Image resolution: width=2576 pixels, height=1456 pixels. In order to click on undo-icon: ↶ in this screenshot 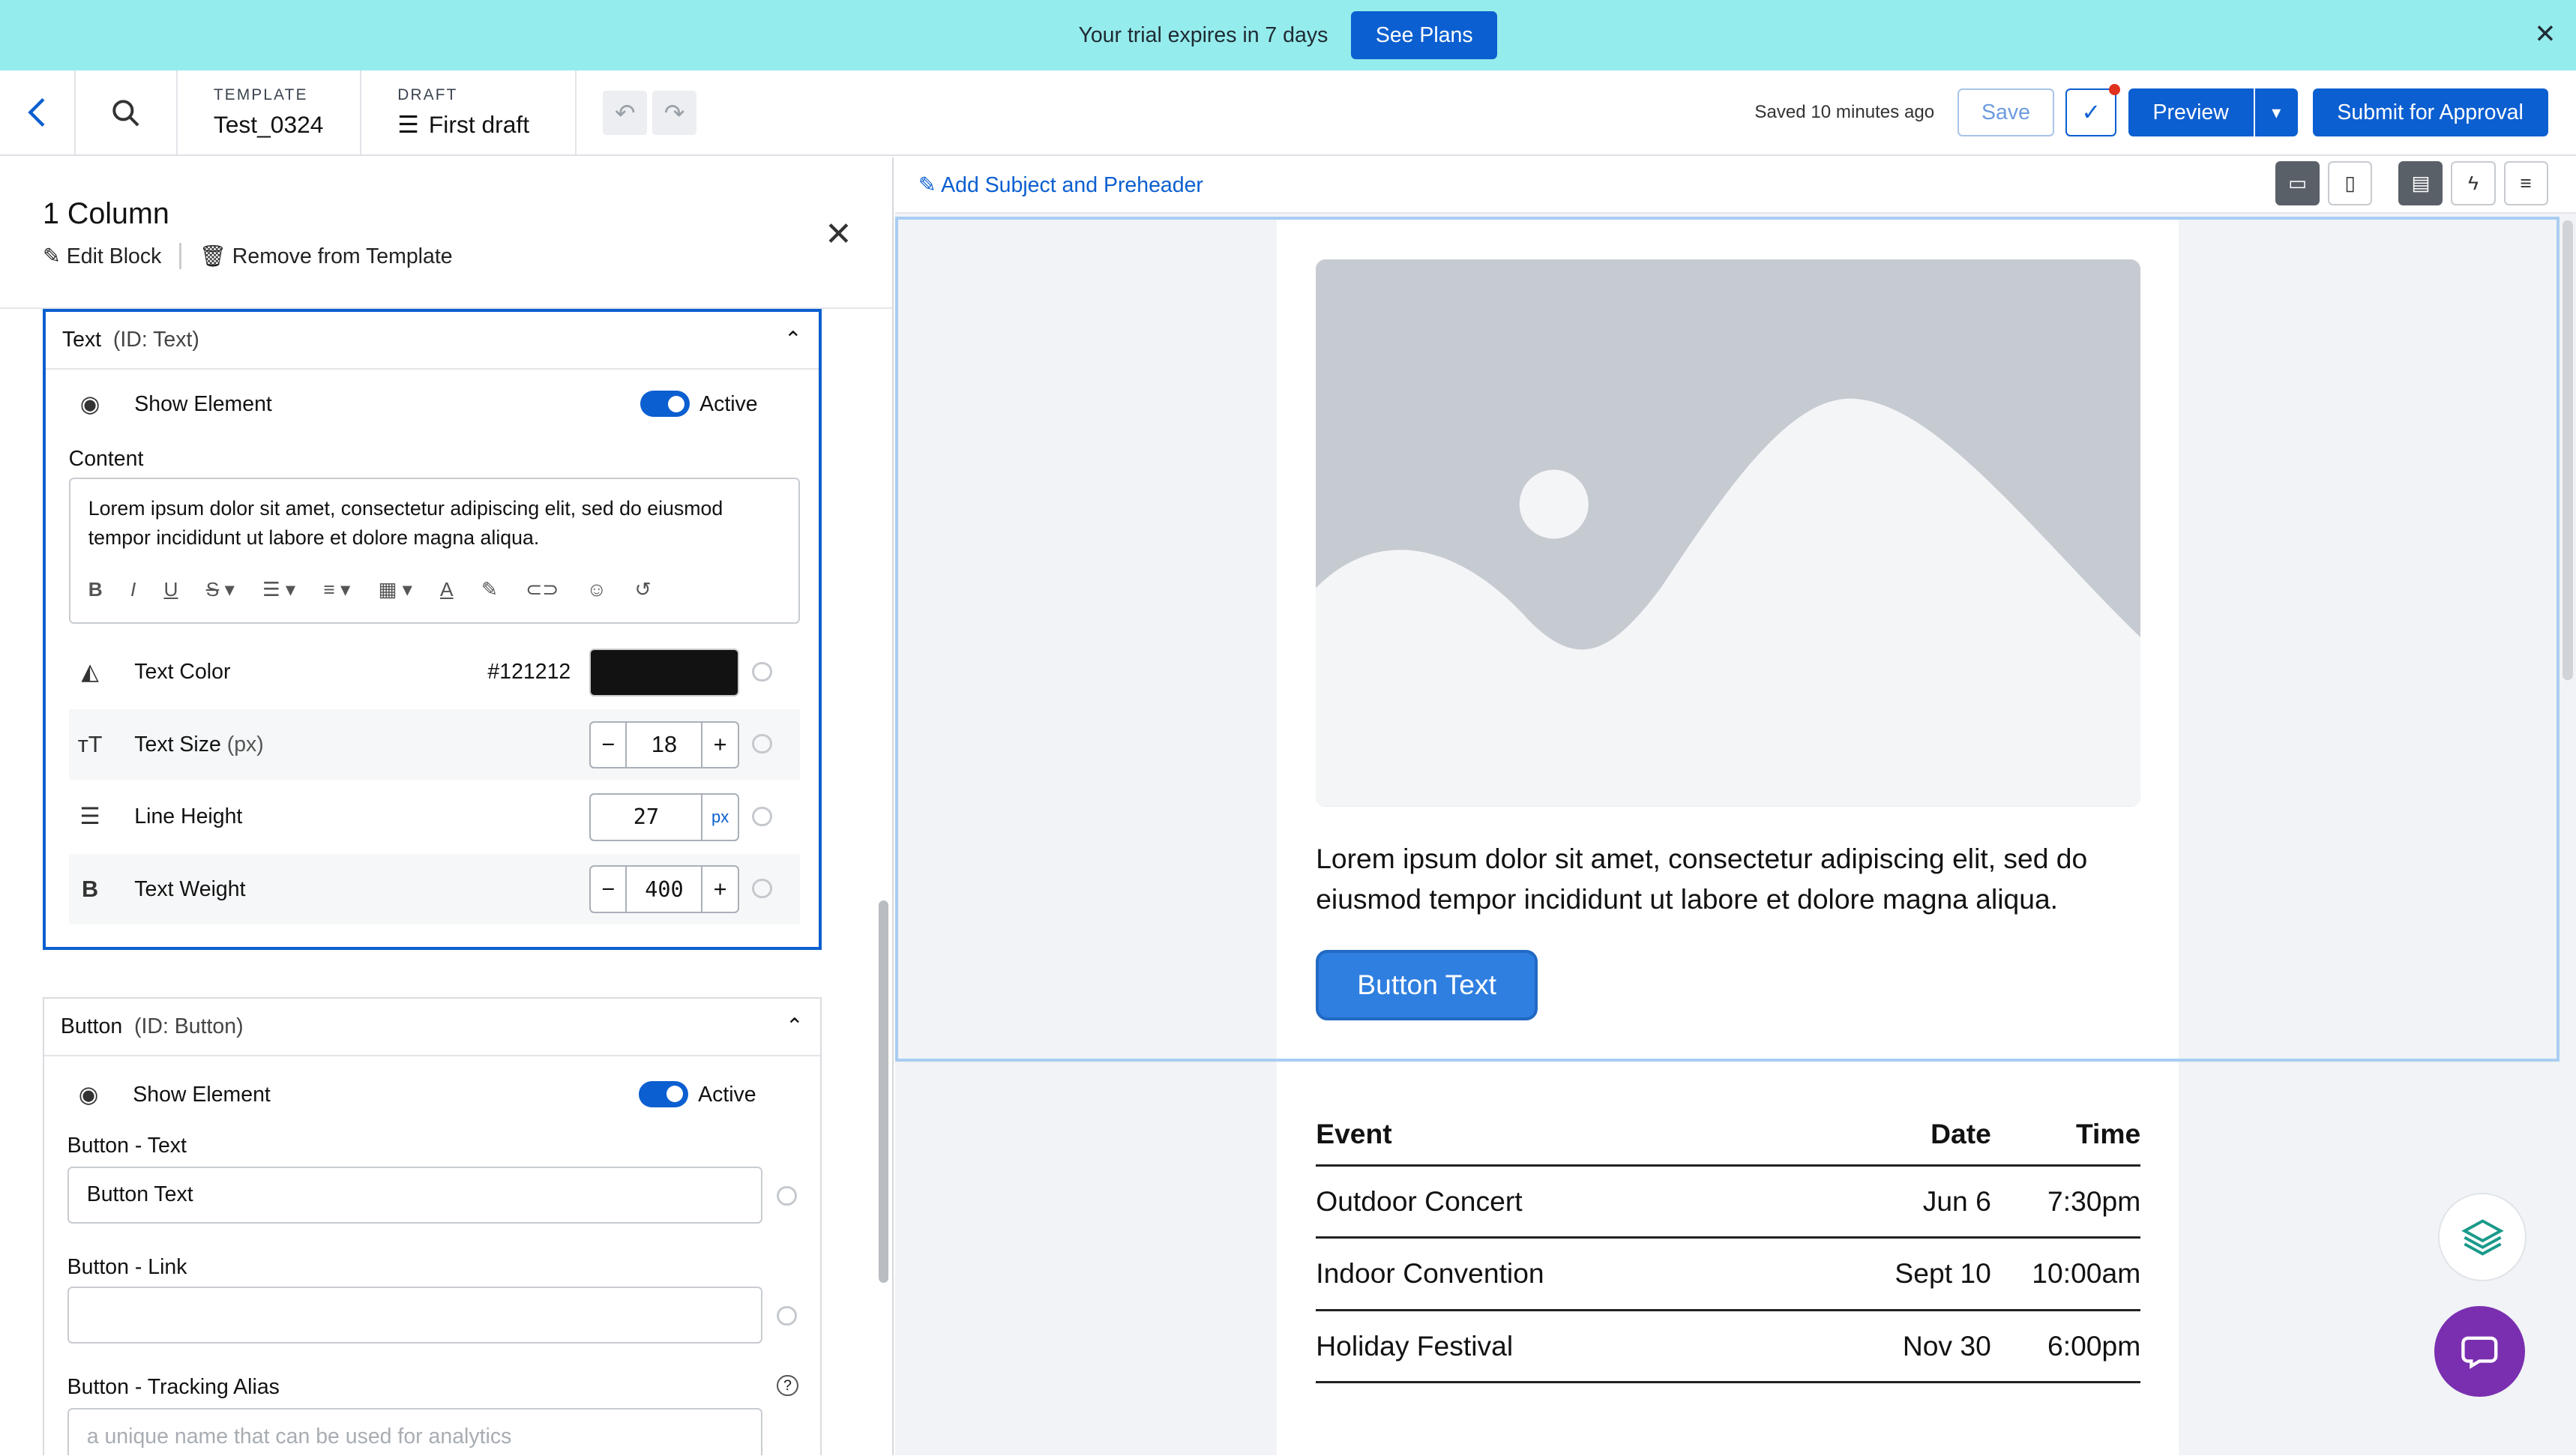, I will do `click(625, 112)`.